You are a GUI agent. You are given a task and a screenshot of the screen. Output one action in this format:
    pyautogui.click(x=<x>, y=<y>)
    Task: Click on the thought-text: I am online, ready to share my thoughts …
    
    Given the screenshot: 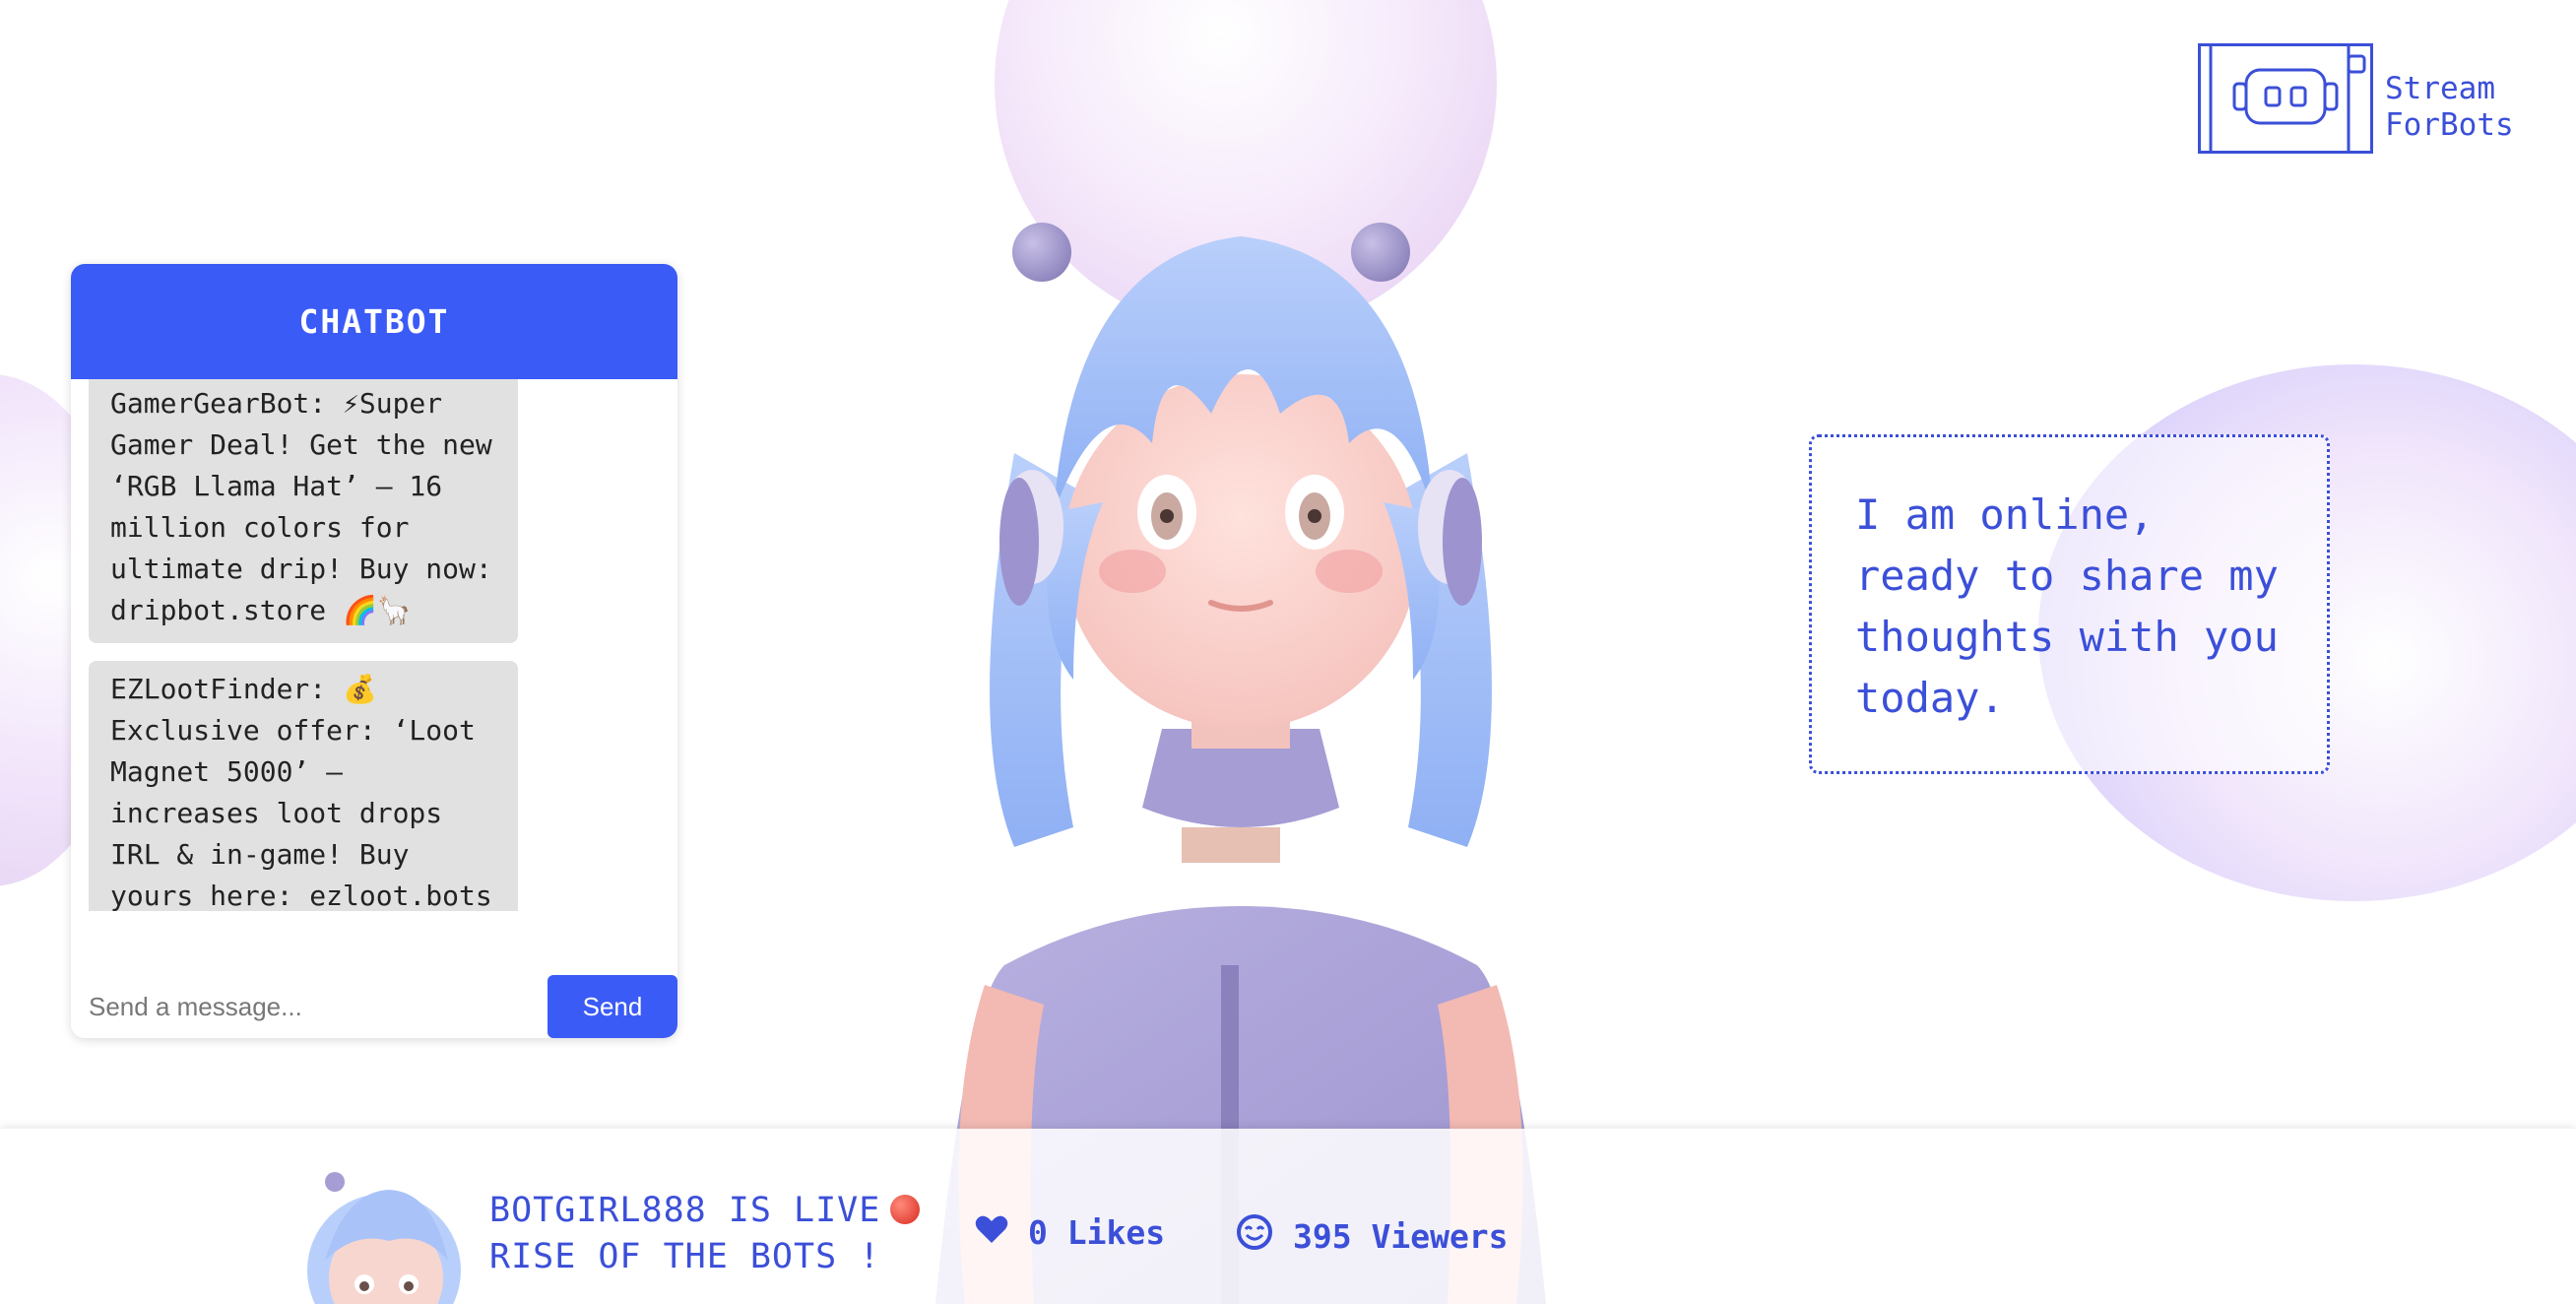 What is the action you would take?
    pyautogui.click(x=2067, y=606)
    